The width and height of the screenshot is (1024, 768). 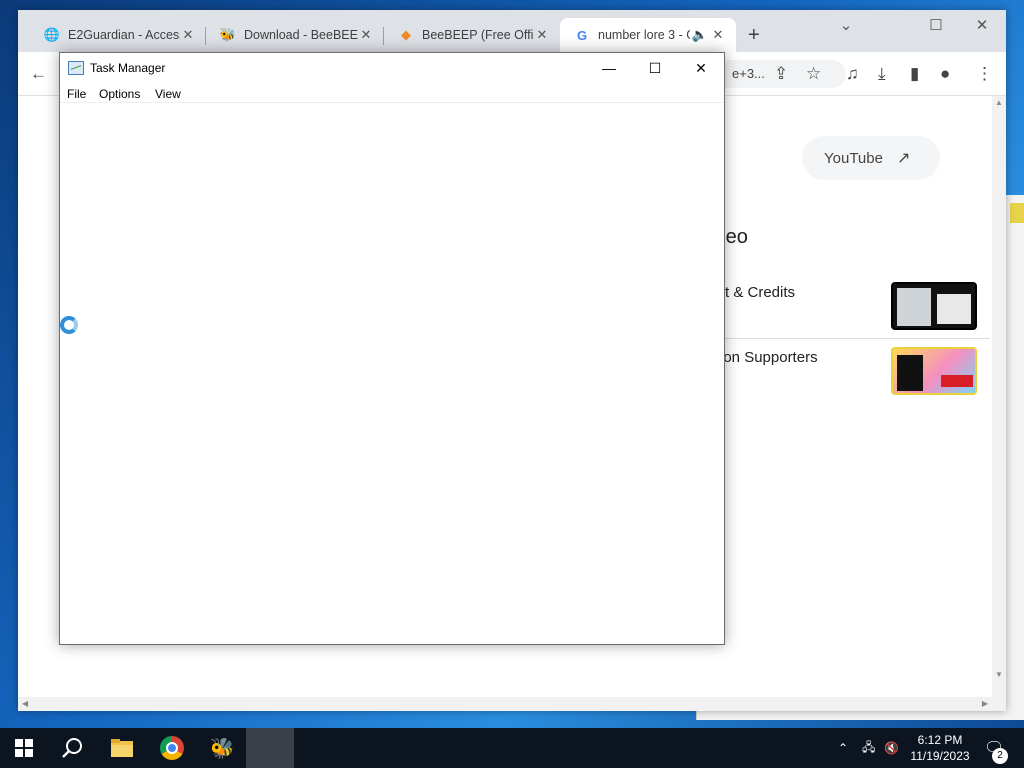 What do you see at coordinates (406, 34) in the screenshot?
I see `beebeep-diamond-icon: ◆` at bounding box center [406, 34].